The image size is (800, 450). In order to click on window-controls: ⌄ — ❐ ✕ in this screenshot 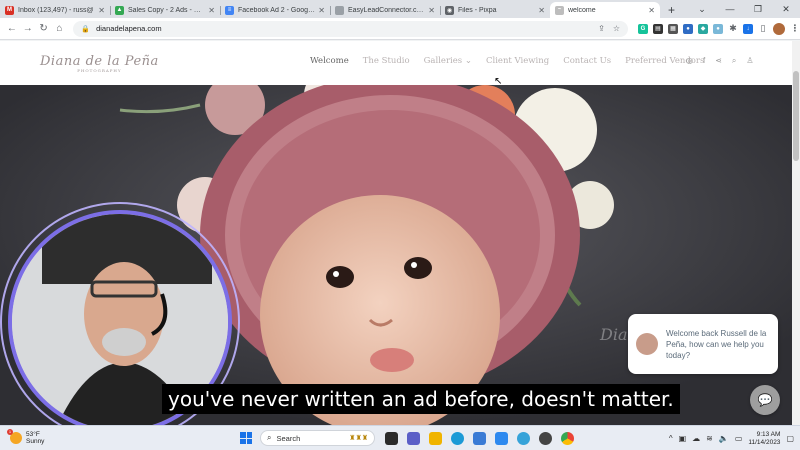, I will do `click(744, 9)`.